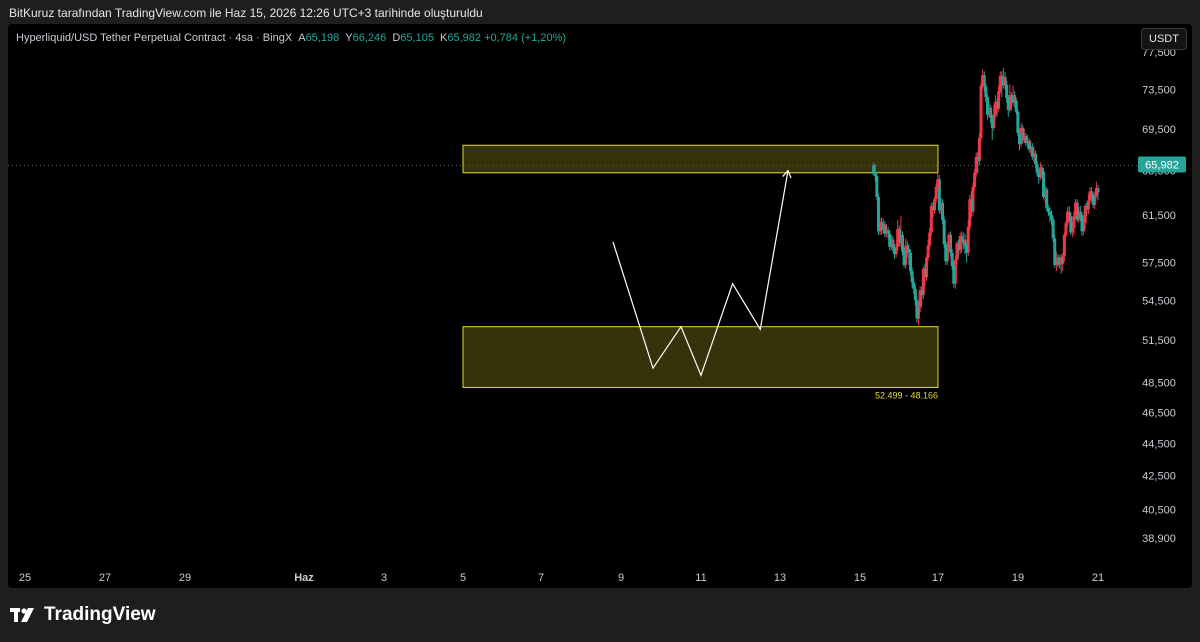  What do you see at coordinates (1159, 444) in the screenshot?
I see `y-axis-tick-label: 44,500` at bounding box center [1159, 444].